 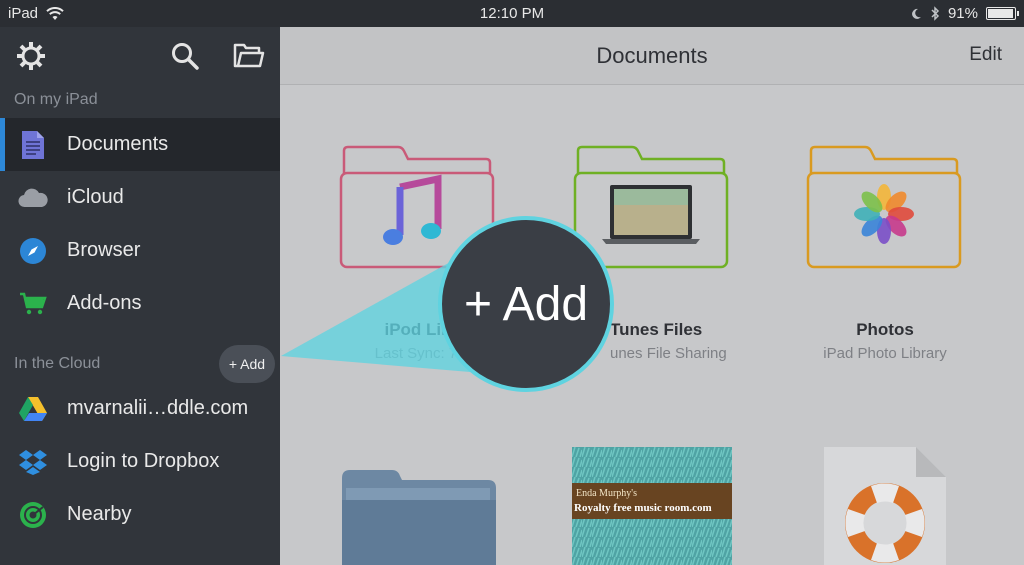 I want to click on gear-icon, so click(x=31, y=56).